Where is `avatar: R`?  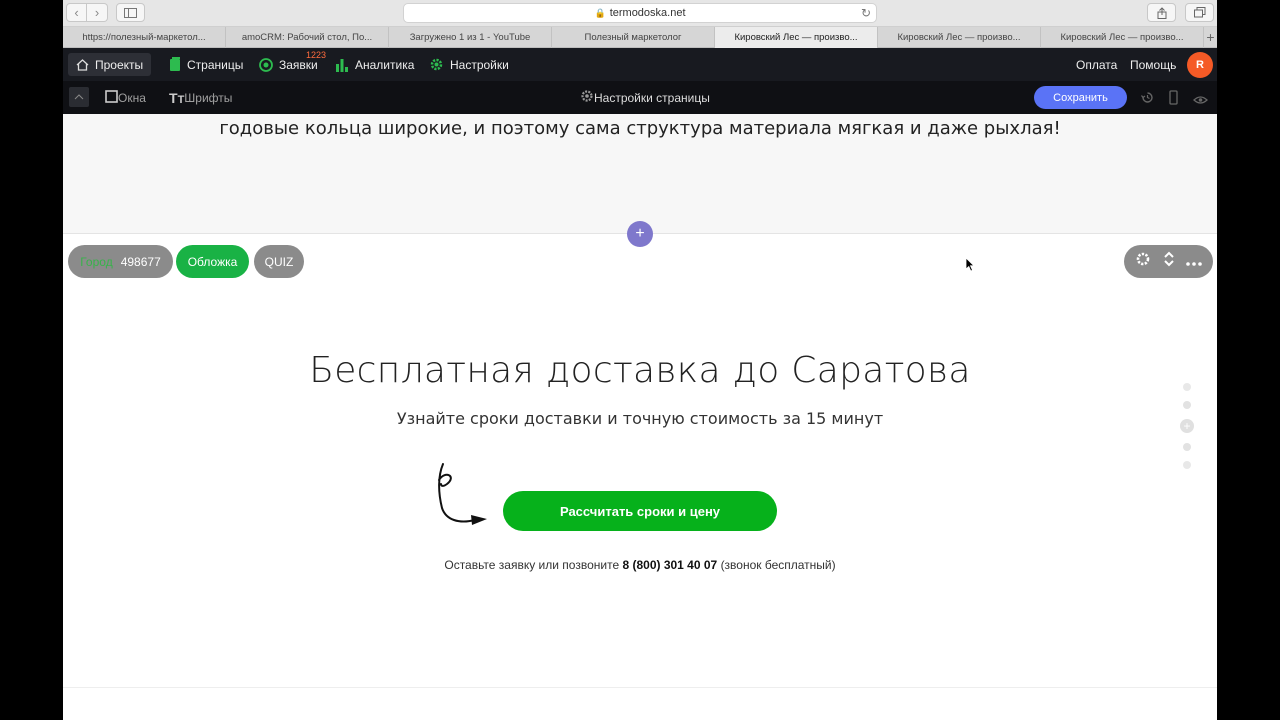
avatar: R is located at coordinates (1200, 65).